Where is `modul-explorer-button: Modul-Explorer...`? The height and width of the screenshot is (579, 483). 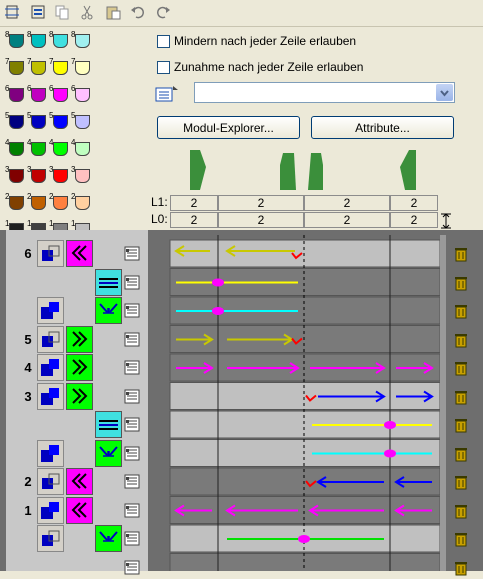 modul-explorer-button: Modul-Explorer... is located at coordinates (228, 127).